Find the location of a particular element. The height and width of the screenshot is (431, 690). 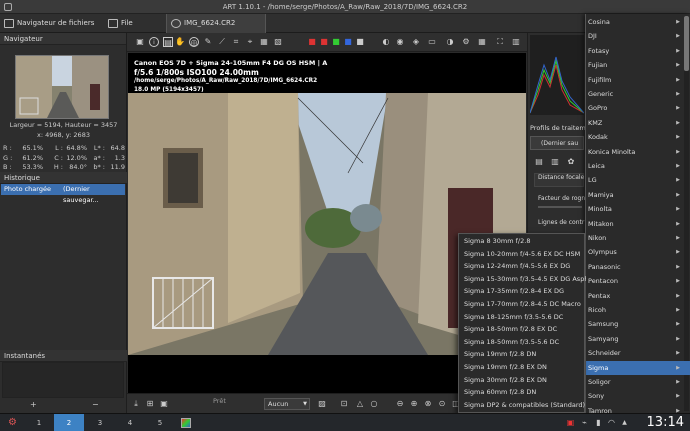

battery-icon: ▮ is located at coordinates (598, 422).